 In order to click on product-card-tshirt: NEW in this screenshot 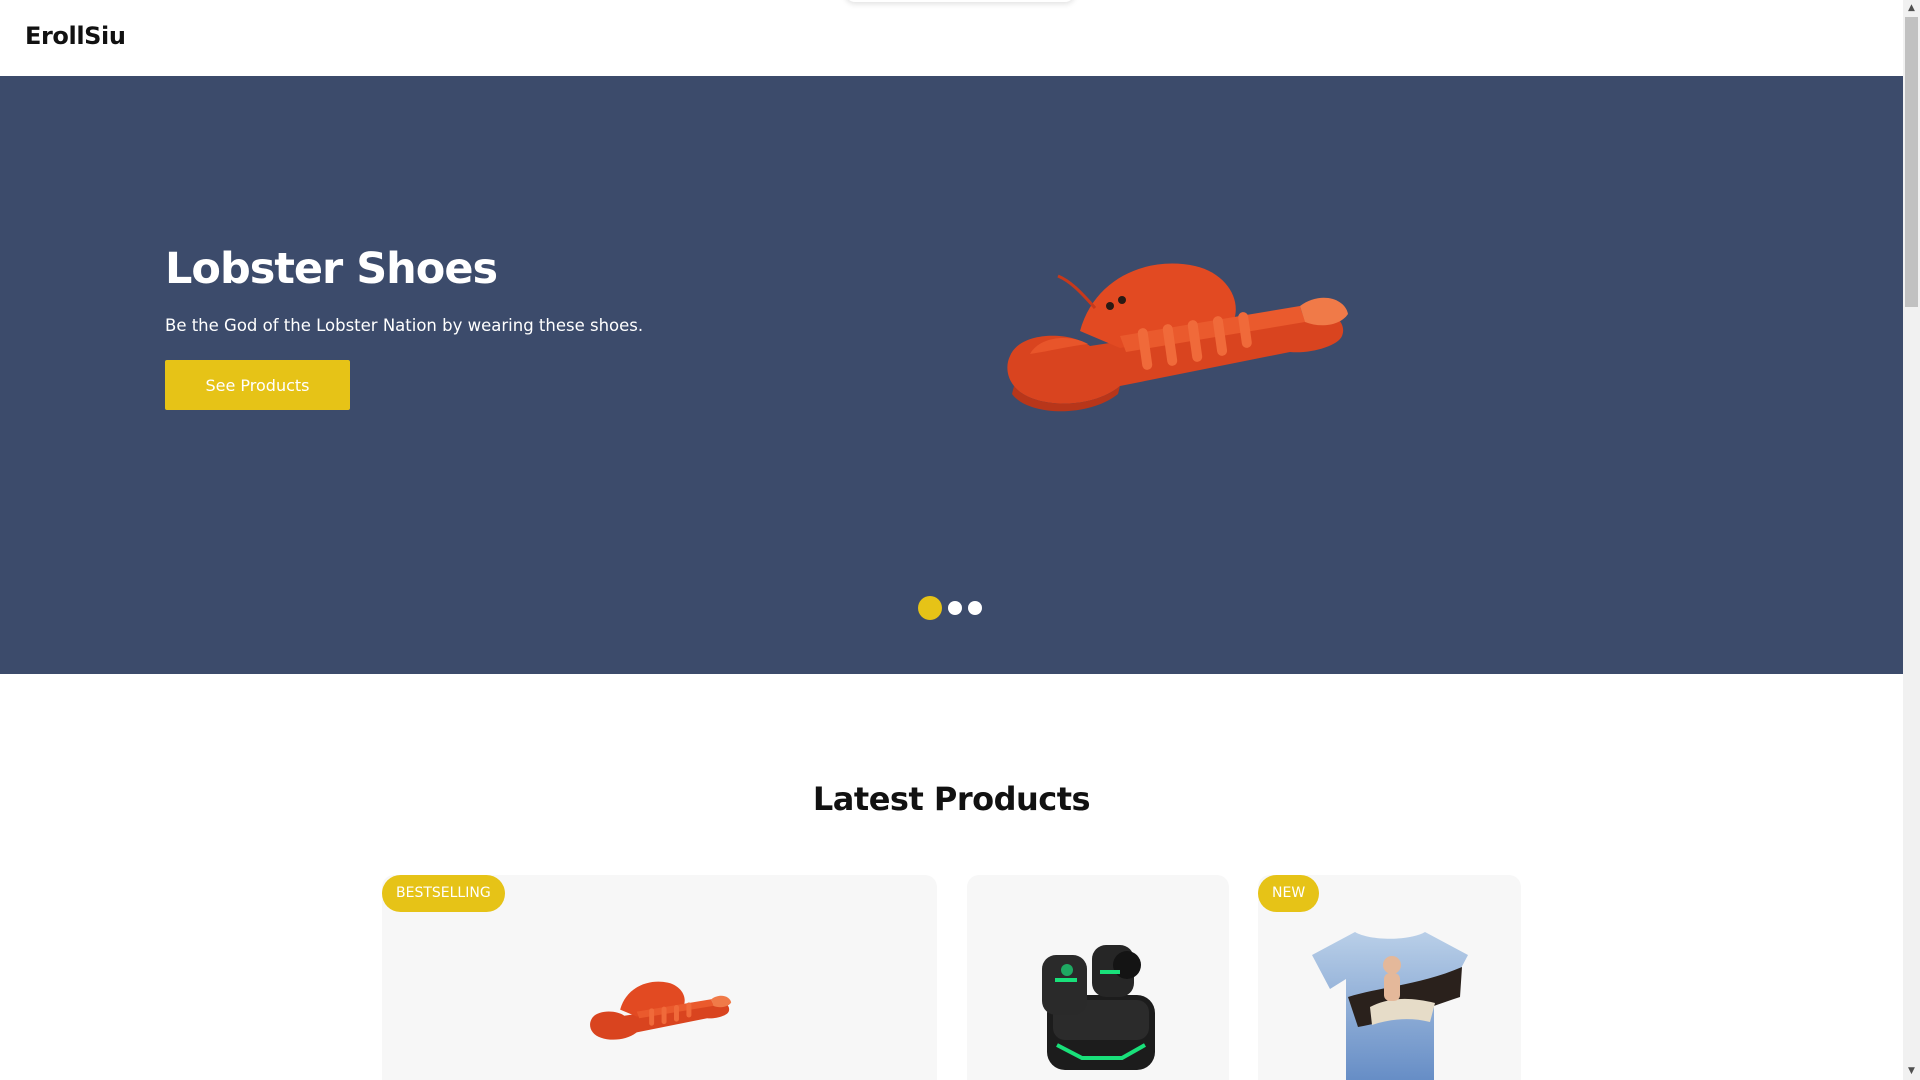, I will do `click(1389, 977)`.